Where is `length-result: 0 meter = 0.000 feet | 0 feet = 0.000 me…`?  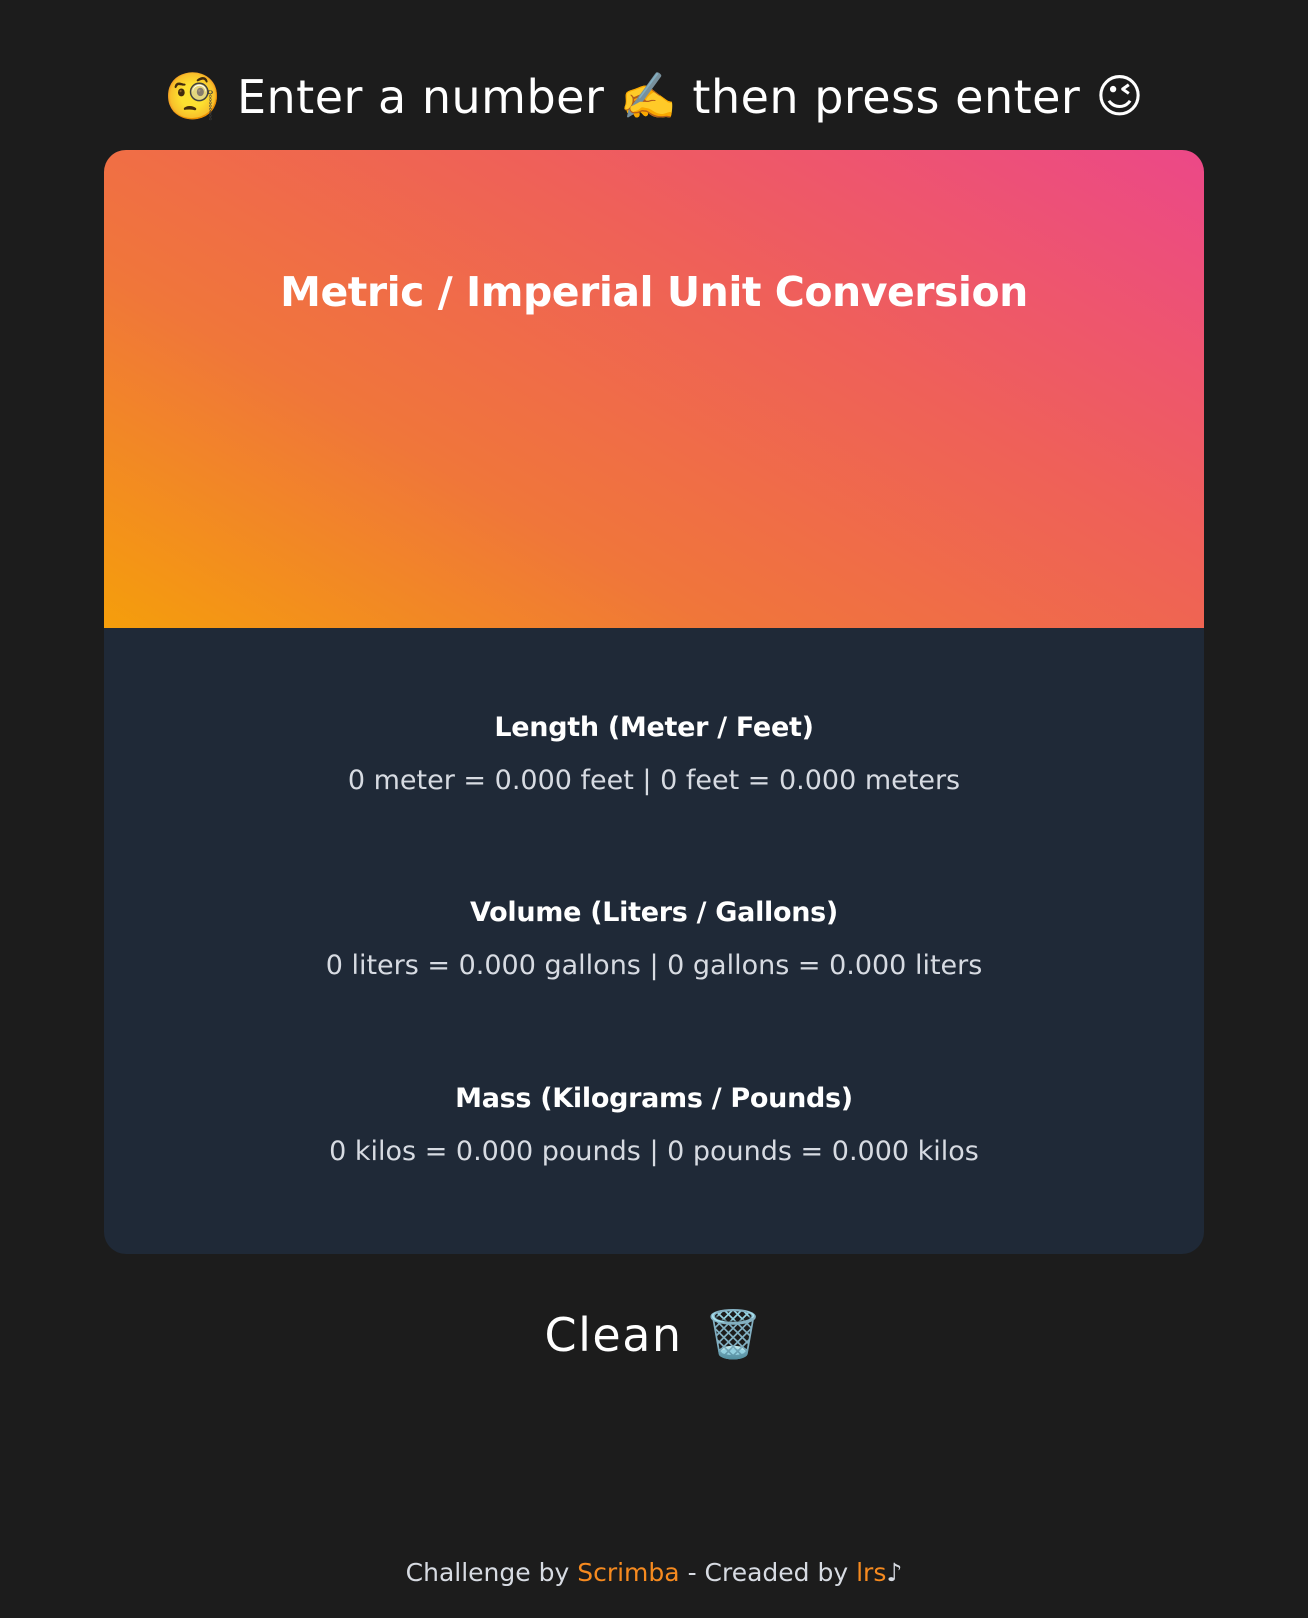
length-result: 0 meter = 0.000 feet | 0 feet = 0.000 me… is located at coordinates (654, 780).